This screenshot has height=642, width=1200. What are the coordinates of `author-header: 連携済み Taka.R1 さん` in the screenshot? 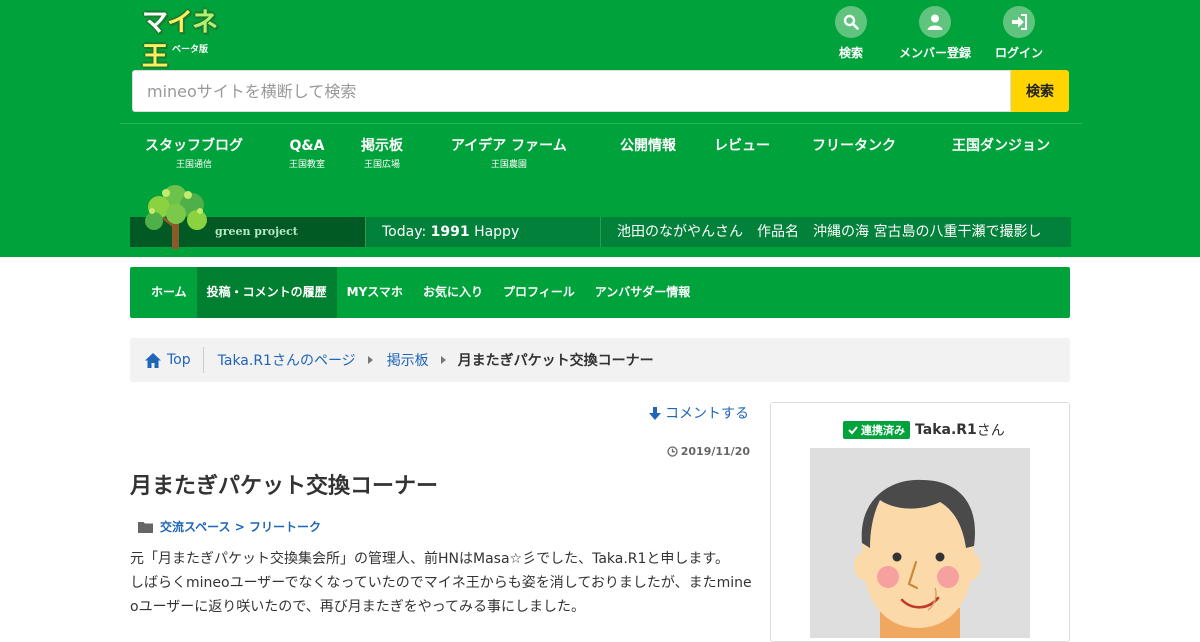 It's located at (924, 430).